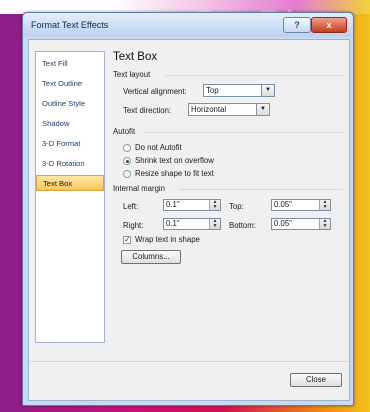 Image resolution: width=370 pixels, height=412 pixels. Describe the element at coordinates (133, 225) in the screenshot. I see `right-margin-label: Right:` at that location.